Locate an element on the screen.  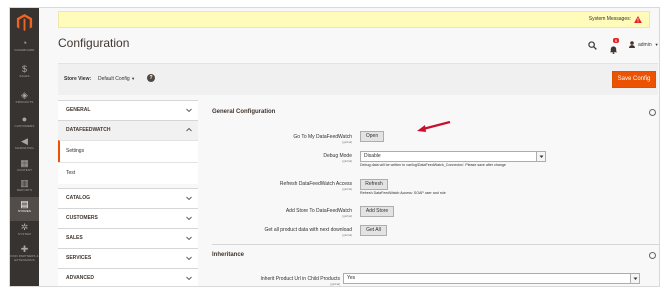
tab-datafeedwatch: DATAFEEDWATCH is located at coordinates (128, 130).